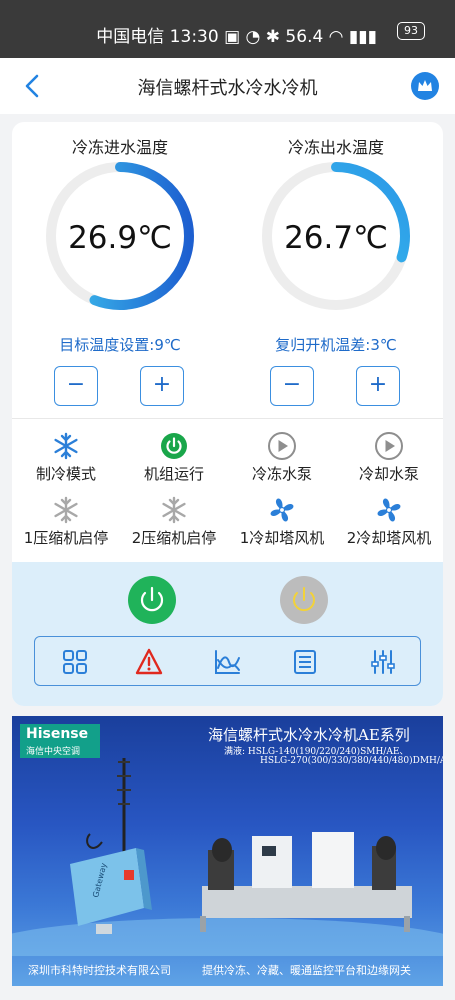 Image resolution: width=455 pixels, height=1000 pixels. What do you see at coordinates (305, 662) in the screenshot?
I see `list-icon` at bounding box center [305, 662].